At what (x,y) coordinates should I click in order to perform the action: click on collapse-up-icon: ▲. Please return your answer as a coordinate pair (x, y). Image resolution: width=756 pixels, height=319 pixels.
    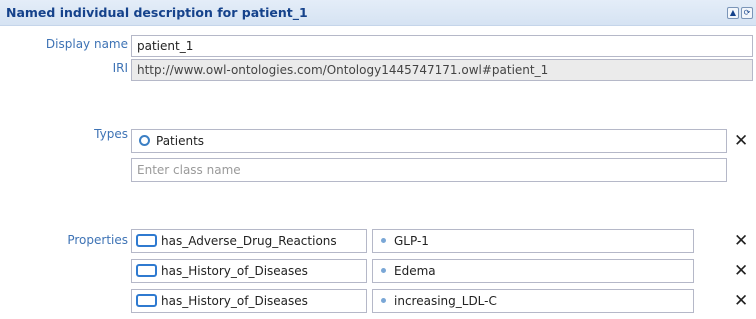
    Looking at the image, I should click on (733, 13).